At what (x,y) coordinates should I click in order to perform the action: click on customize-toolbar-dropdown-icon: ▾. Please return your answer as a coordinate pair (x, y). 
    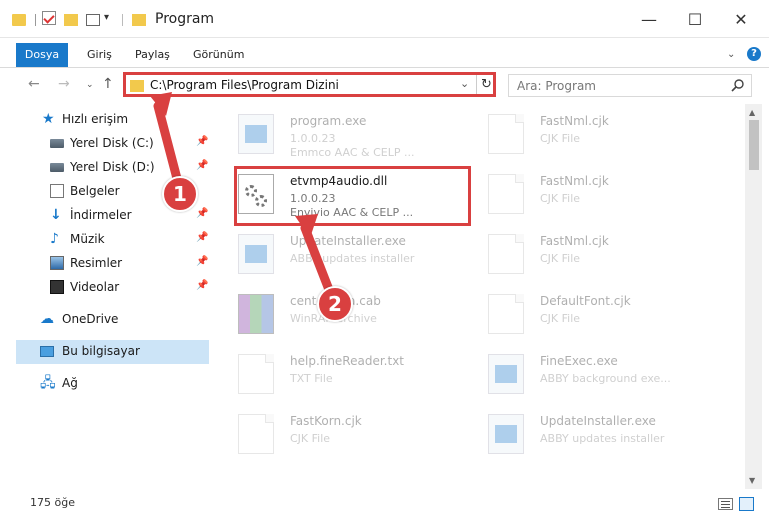
    Looking at the image, I should click on (106, 20).